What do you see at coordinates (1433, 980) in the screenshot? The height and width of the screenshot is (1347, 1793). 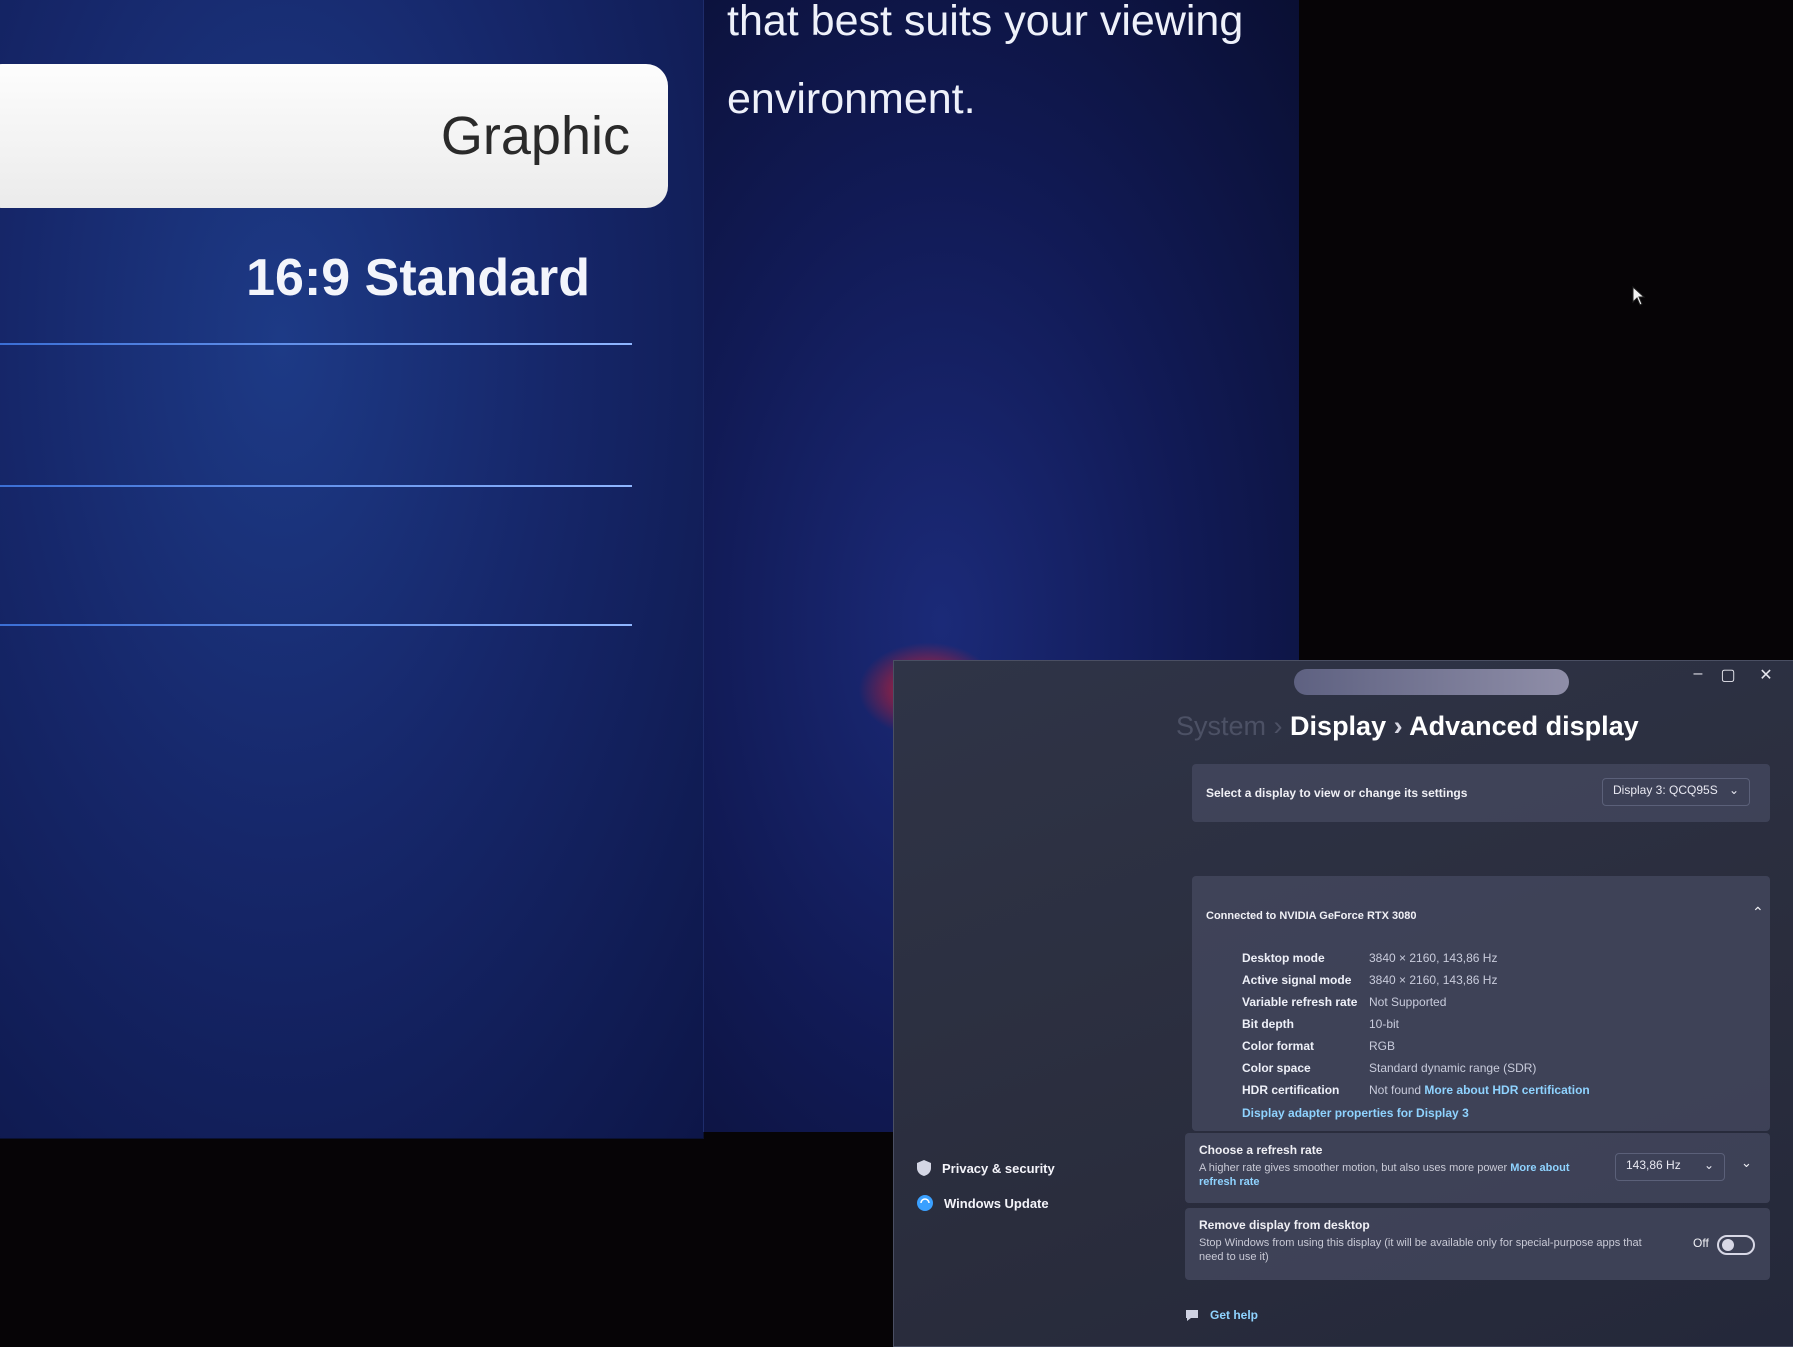 I see `info-val-active-signal: 3840 × 2160, 143,86 Hz` at bounding box center [1433, 980].